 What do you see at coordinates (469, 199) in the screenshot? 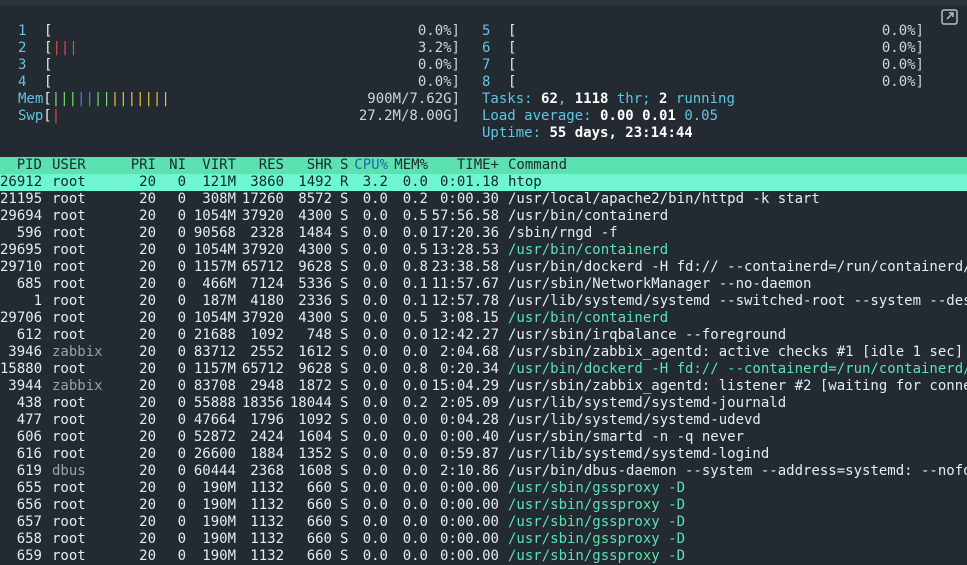
I see `process-time: 0:00.30` at bounding box center [469, 199].